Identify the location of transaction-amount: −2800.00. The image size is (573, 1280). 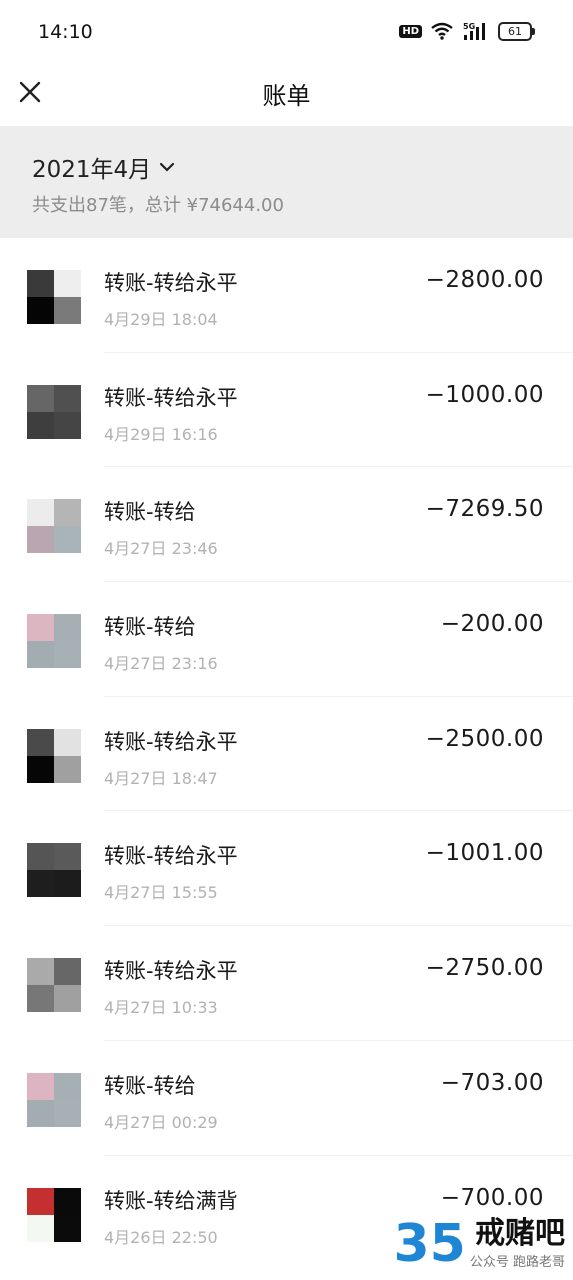
(484, 280).